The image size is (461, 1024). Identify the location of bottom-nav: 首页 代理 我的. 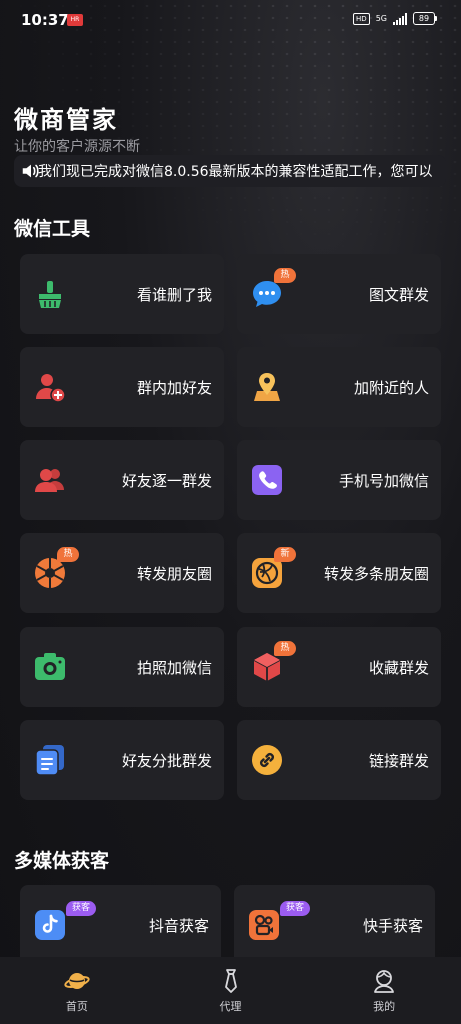
(230, 990).